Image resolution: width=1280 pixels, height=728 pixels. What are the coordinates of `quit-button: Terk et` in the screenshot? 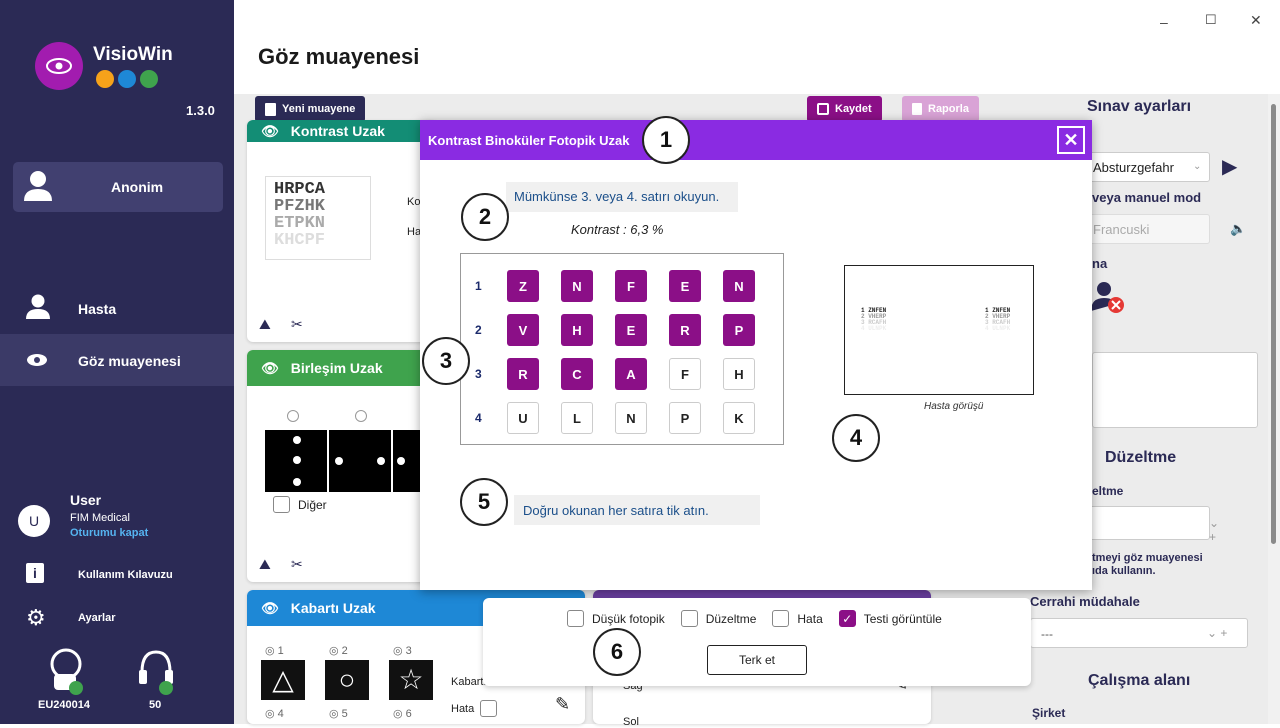 It's located at (757, 660).